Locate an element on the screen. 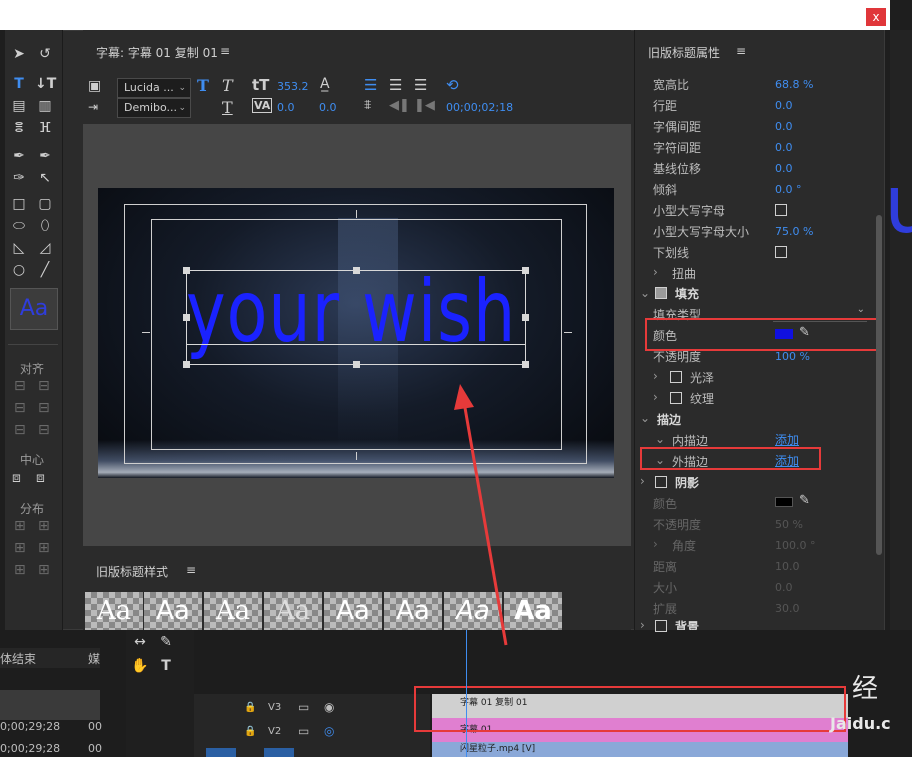 The height and width of the screenshot is (757, 912). rotation-tool-icon: ↺ is located at coordinates (45, 54).